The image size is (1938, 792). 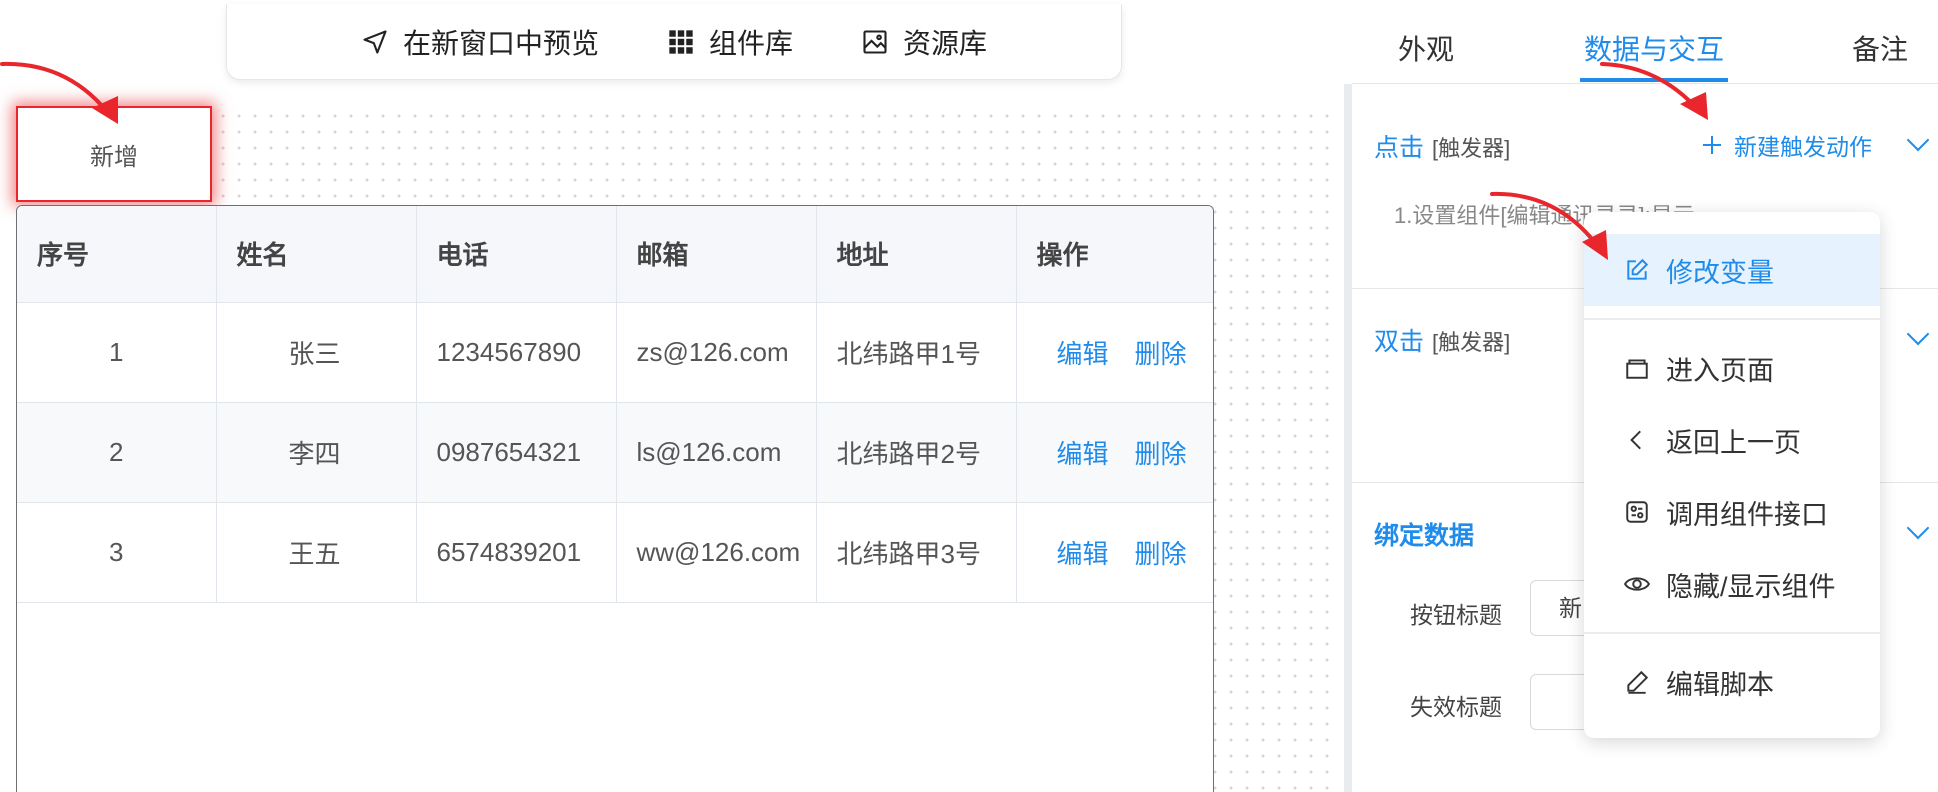 What do you see at coordinates (375, 41) in the screenshot?
I see `send-icon` at bounding box center [375, 41].